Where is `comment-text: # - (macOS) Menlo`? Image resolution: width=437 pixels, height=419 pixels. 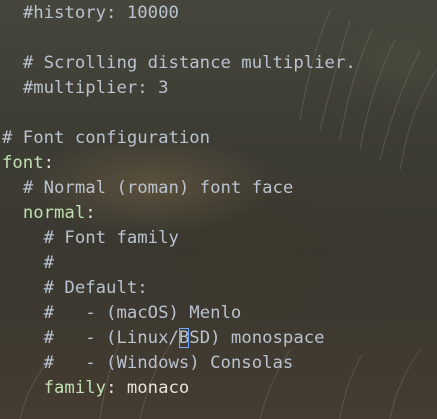 comment-text: # - (macOS) Menlo is located at coordinates (142, 313).